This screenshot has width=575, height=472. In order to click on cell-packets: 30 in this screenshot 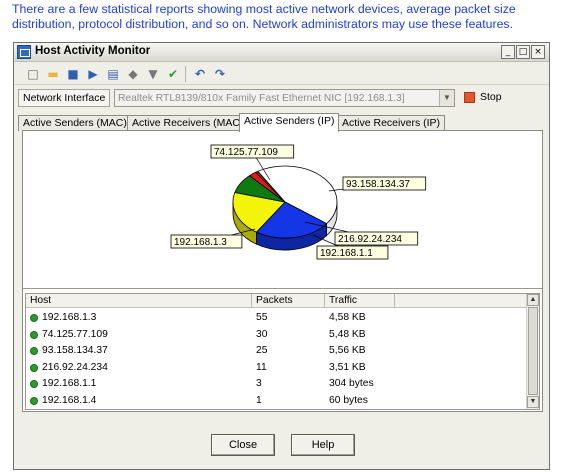, I will do `click(262, 334)`.